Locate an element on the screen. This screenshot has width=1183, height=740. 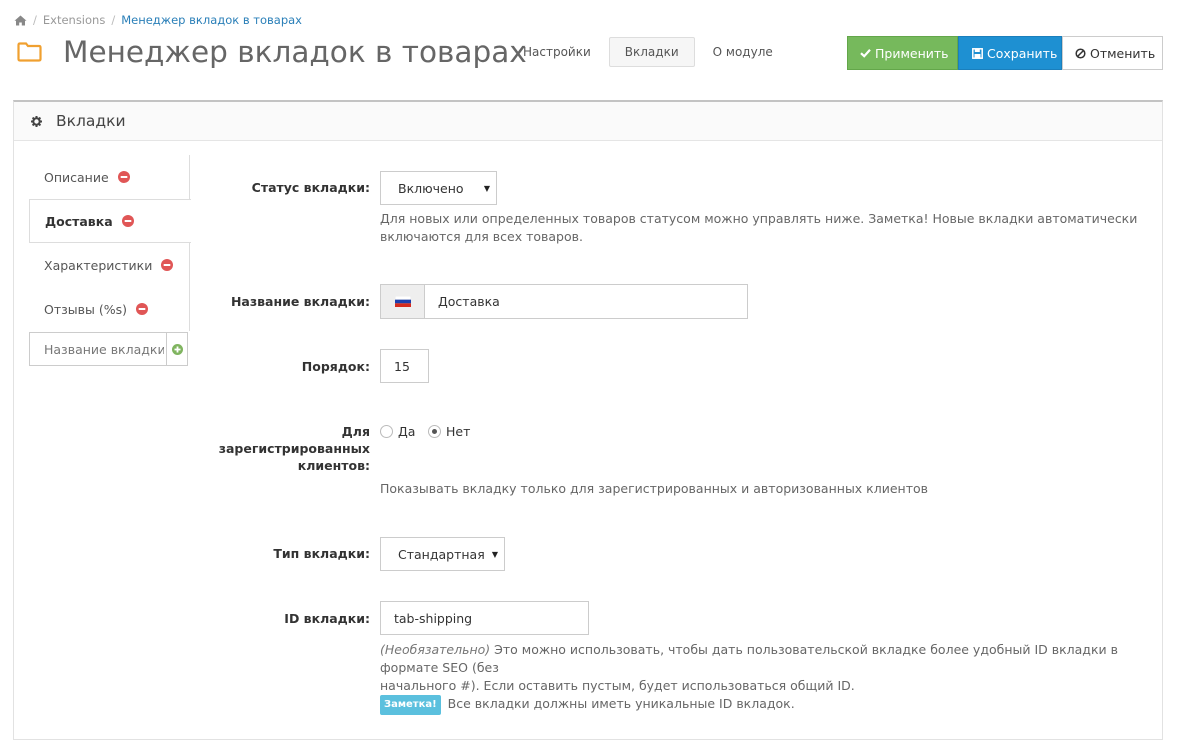
tab-type-label: Тип вкладки: is located at coordinates (321, 553).